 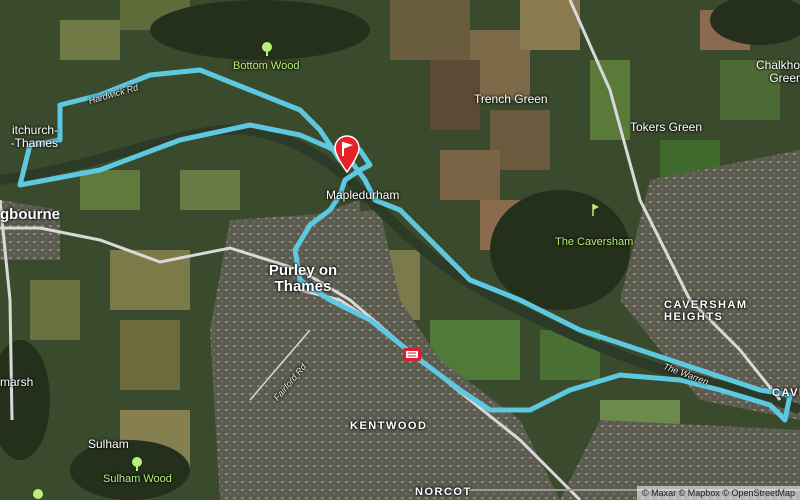 I want to click on tree-icon, so click(x=38, y=494).